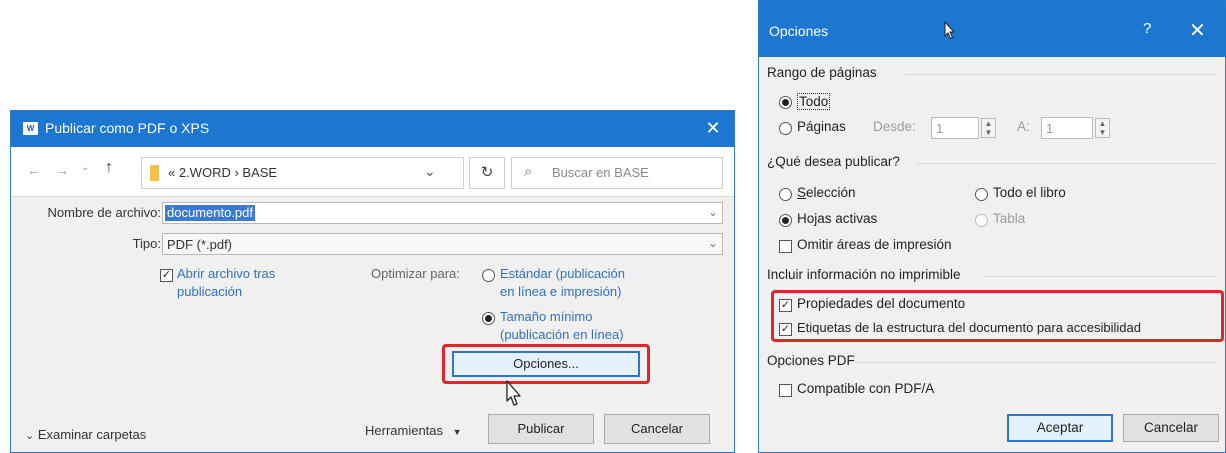  I want to click on ok-button: Aceptar, so click(1060, 428).